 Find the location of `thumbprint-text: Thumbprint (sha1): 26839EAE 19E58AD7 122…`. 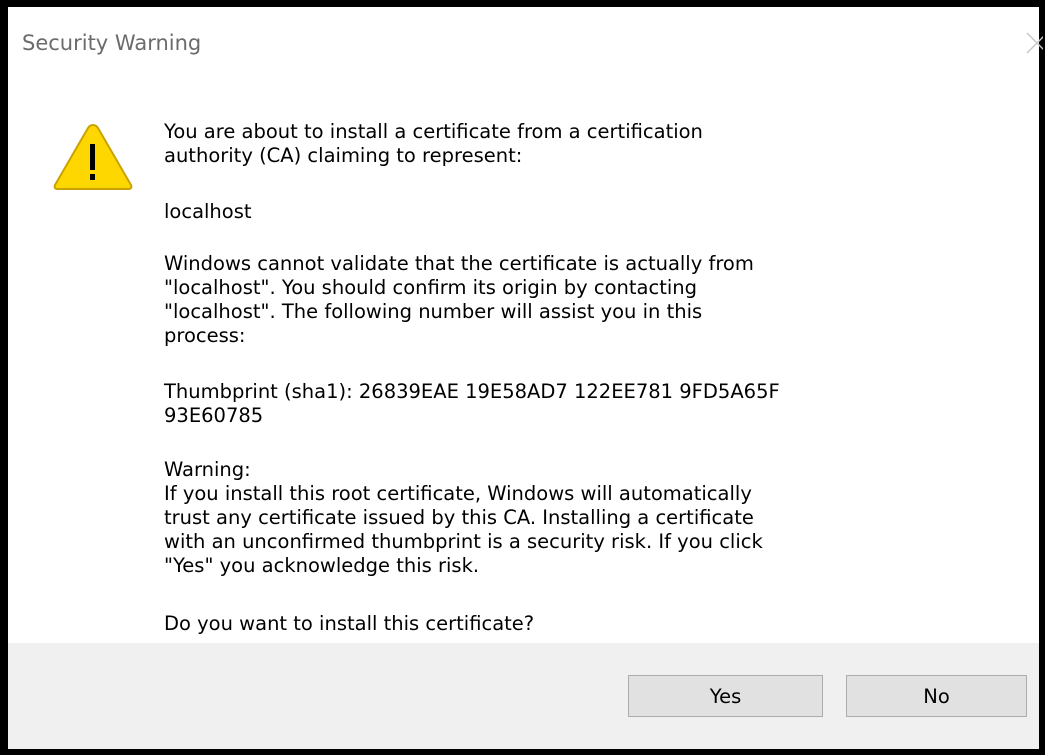

thumbprint-text: Thumbprint (sha1): 26839EAE 19E58AD7 122… is located at coordinates (472, 403).